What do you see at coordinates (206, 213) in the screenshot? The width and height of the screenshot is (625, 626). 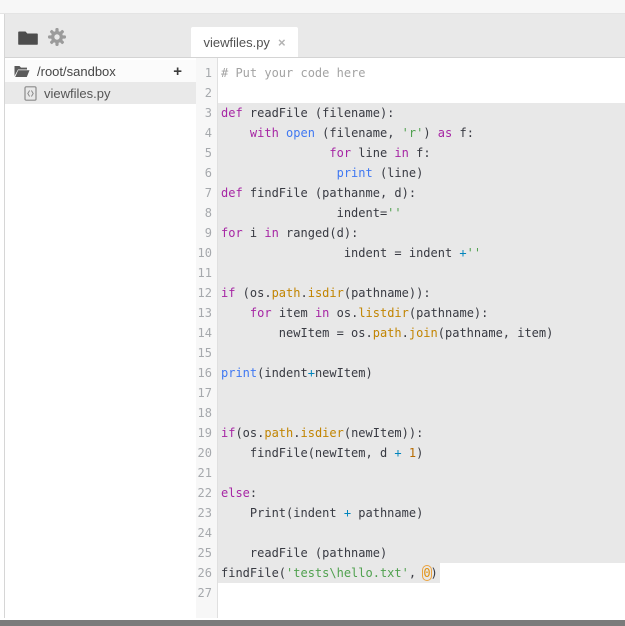 I see `line-number: 8` at bounding box center [206, 213].